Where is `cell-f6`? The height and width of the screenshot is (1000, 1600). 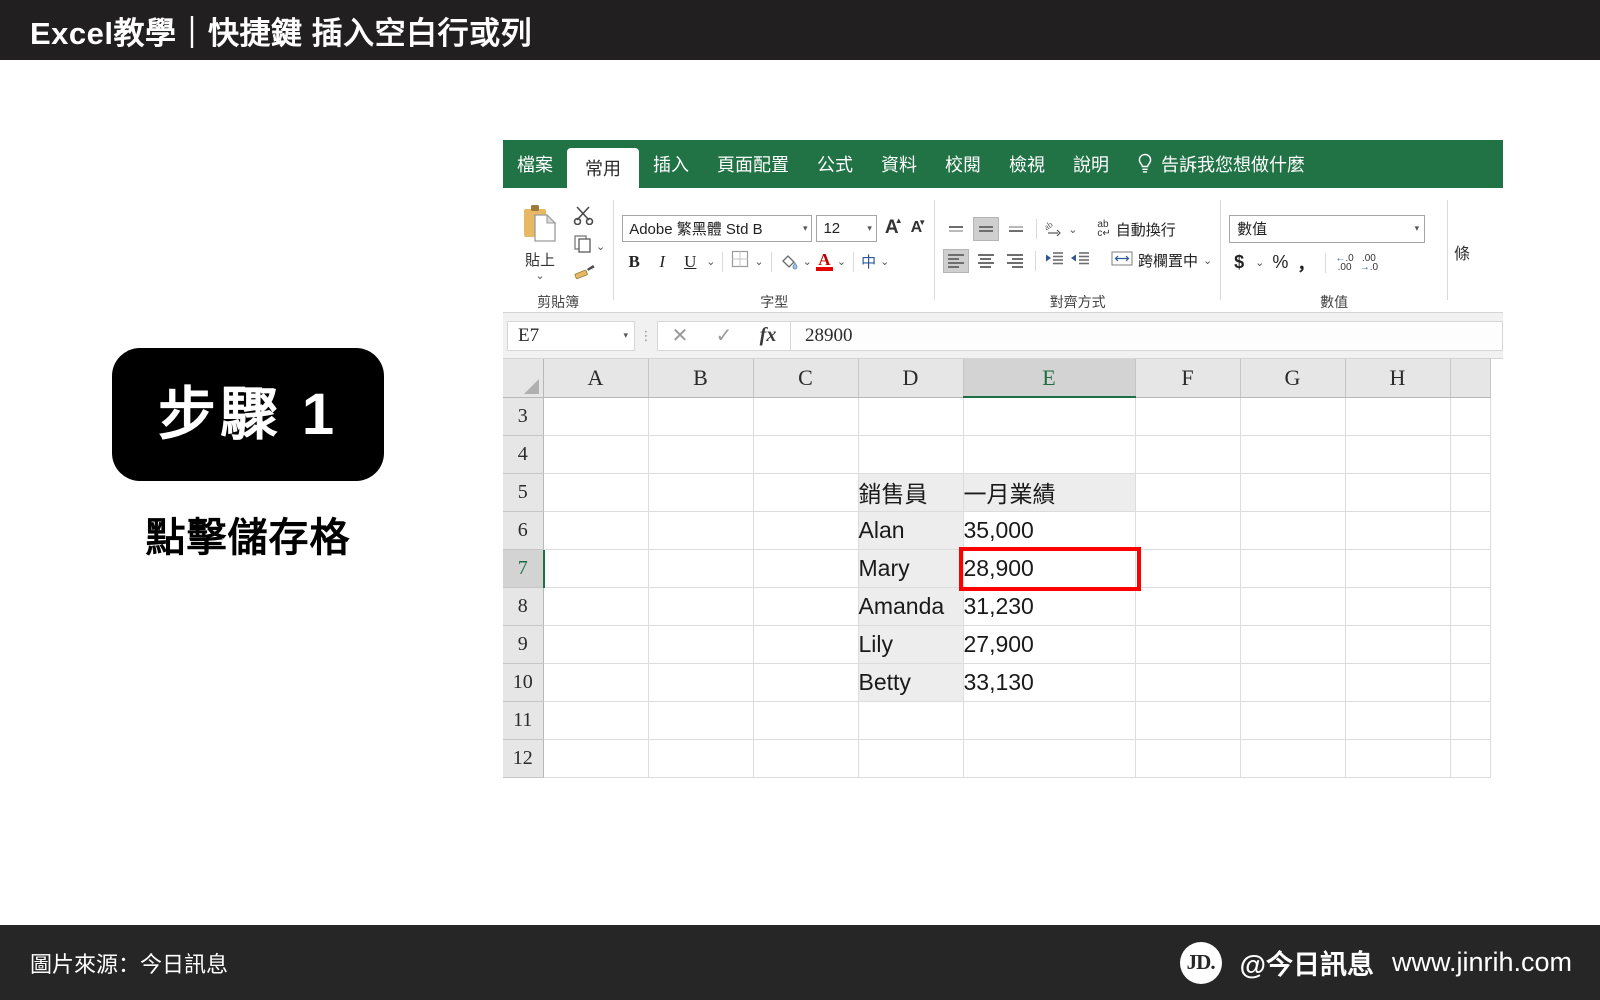 cell-f6 is located at coordinates (1188, 530).